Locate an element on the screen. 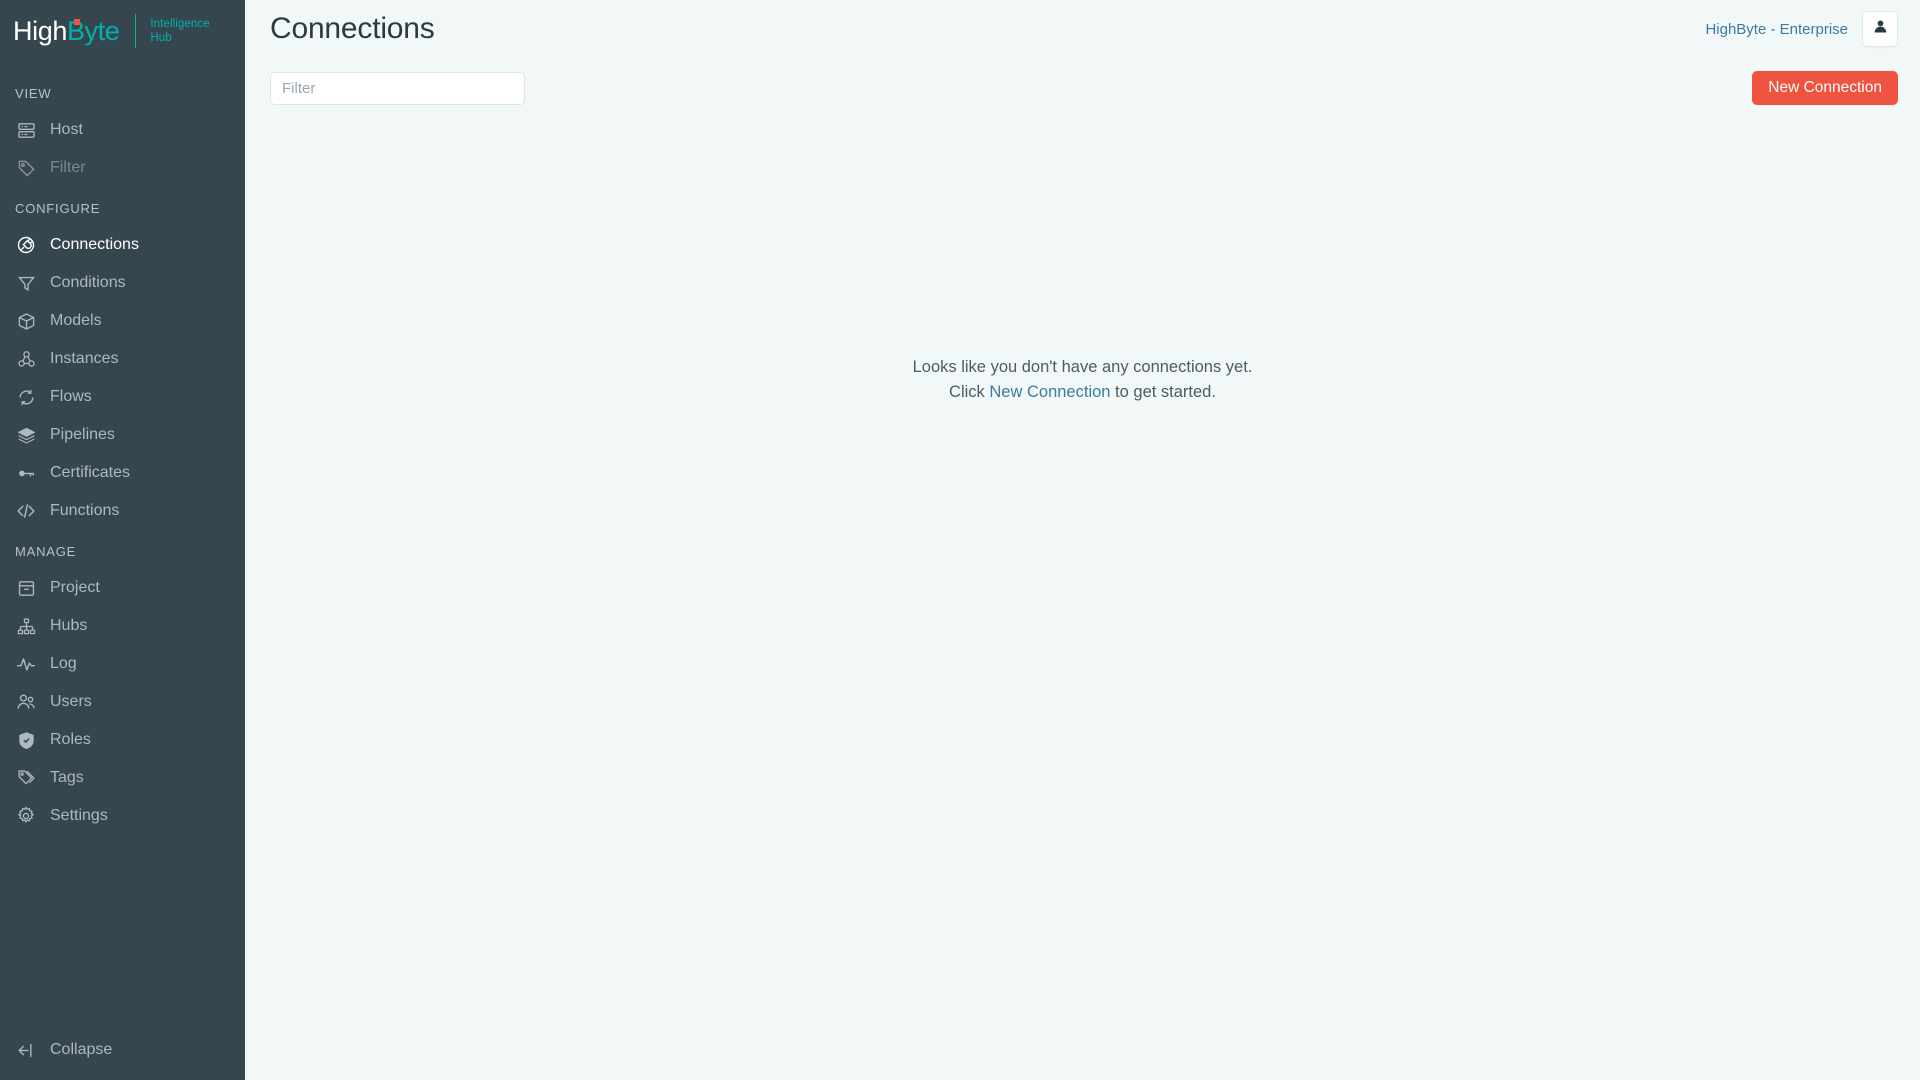 This screenshot has height=1080, width=1920. sidebar-item-label: Functions is located at coordinates (85, 510).